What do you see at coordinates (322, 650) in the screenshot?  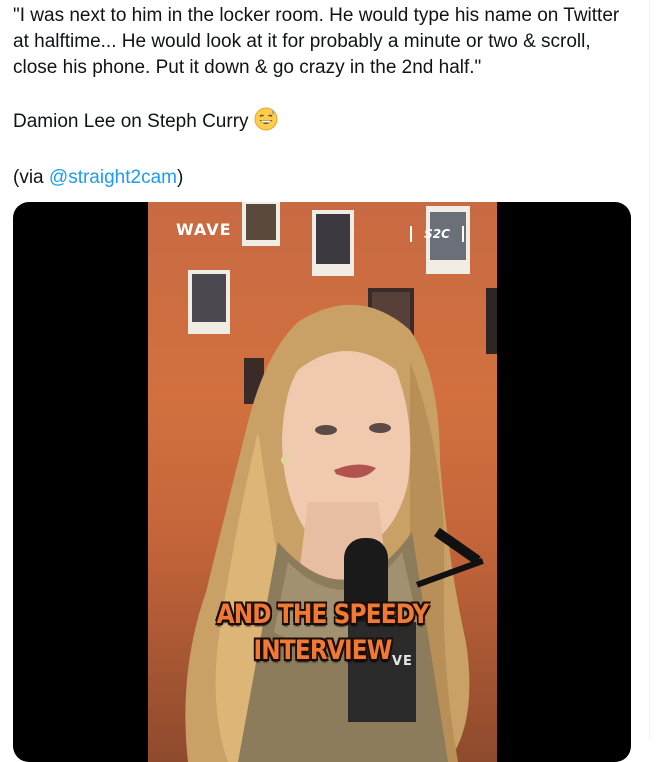 I see `caption-line-2: INTERVIEW` at bounding box center [322, 650].